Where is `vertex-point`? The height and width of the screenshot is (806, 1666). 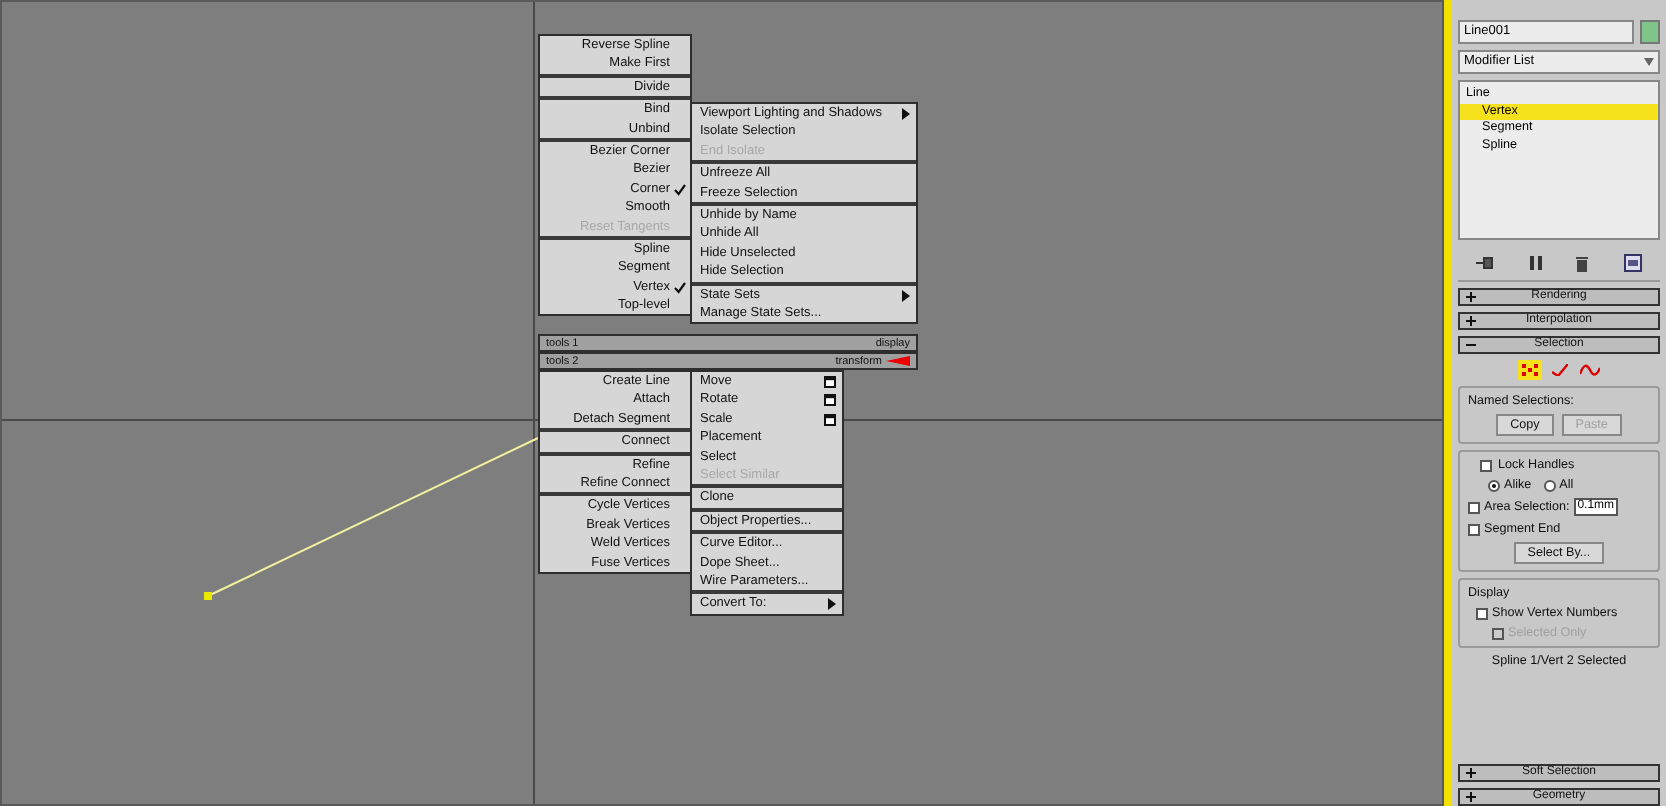 vertex-point is located at coordinates (208, 596).